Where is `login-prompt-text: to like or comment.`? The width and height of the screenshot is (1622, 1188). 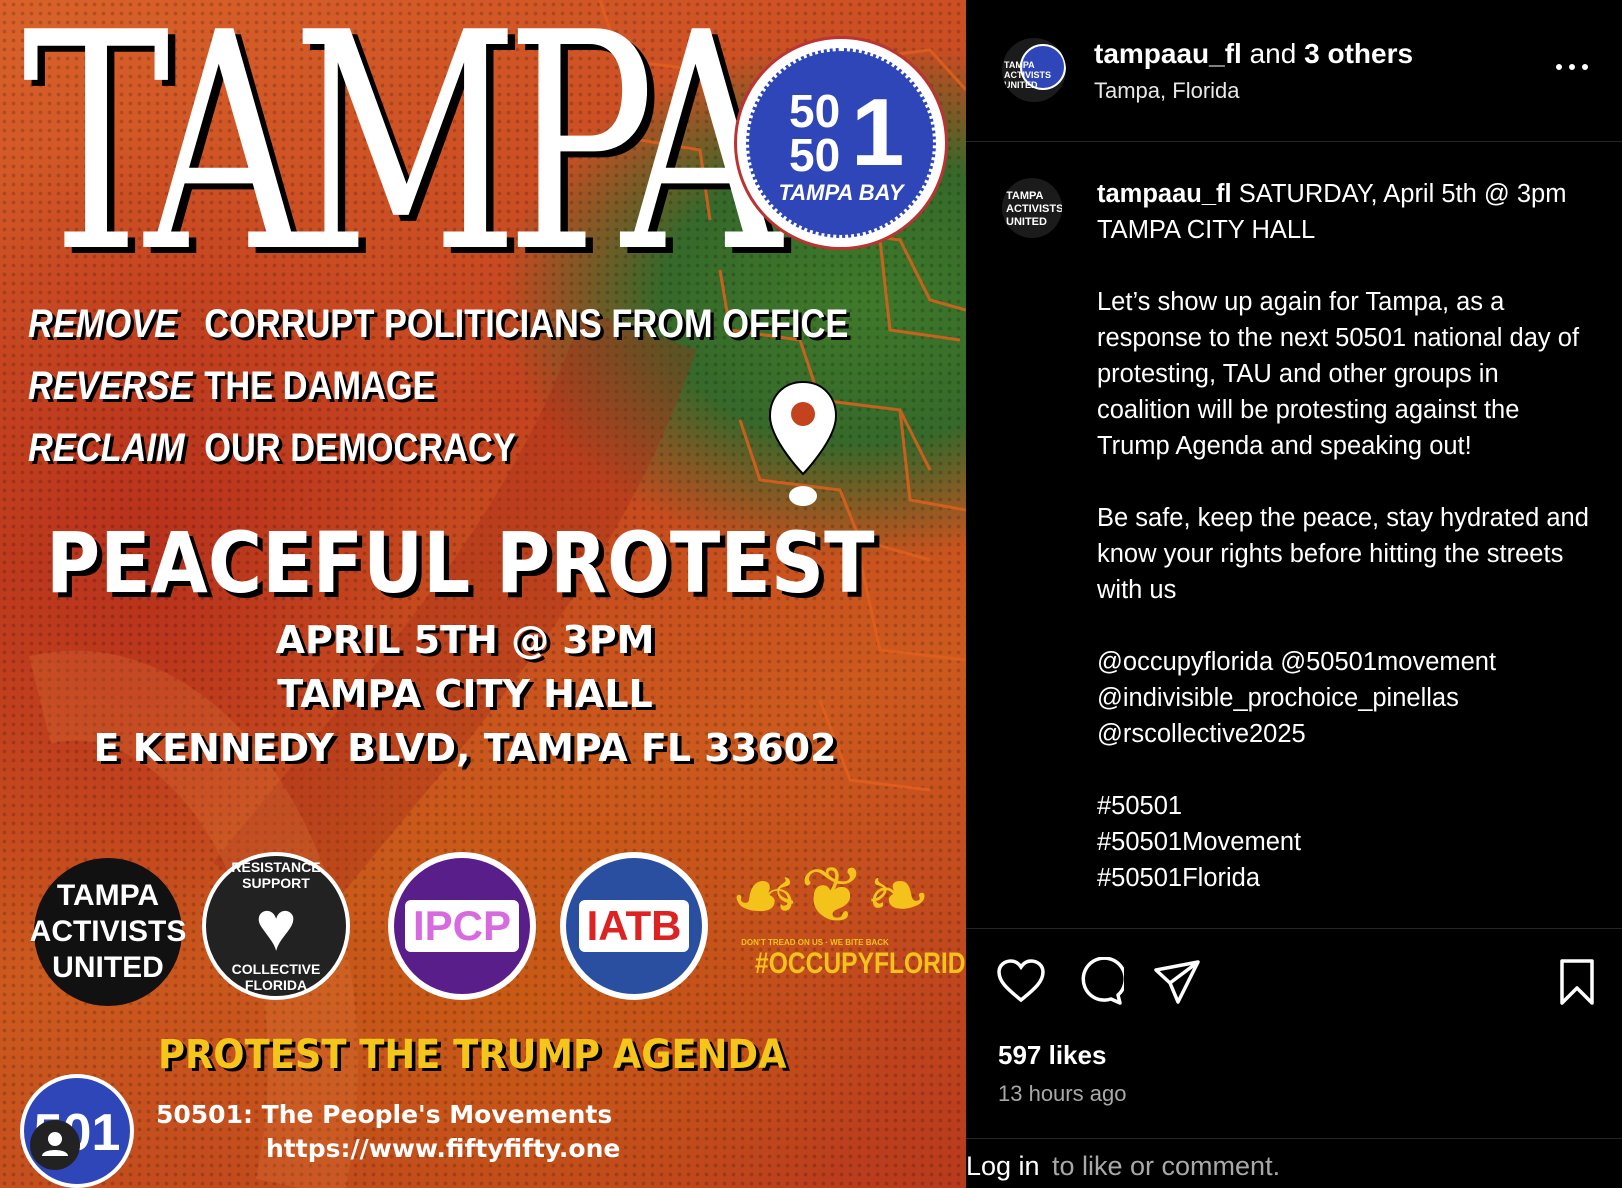 login-prompt-text: to like or comment. is located at coordinates (1166, 1166).